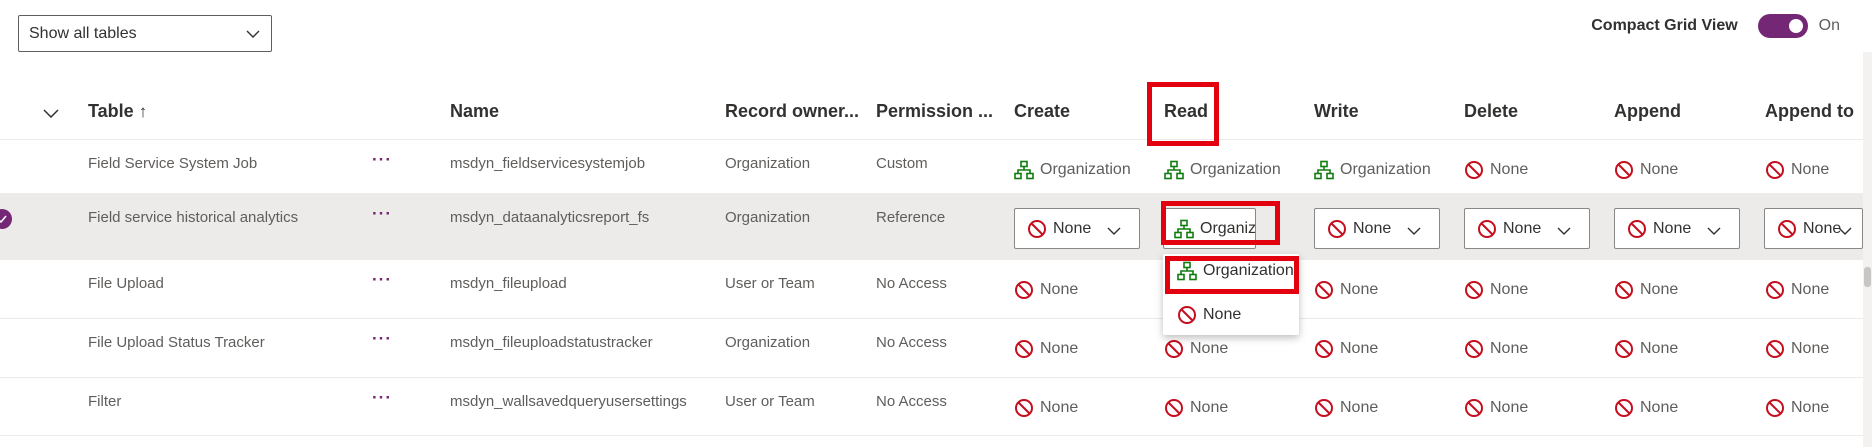 The width and height of the screenshot is (1872, 447). What do you see at coordinates (1072, 170) in the screenshot?
I see `create-permission: Organization` at bounding box center [1072, 170].